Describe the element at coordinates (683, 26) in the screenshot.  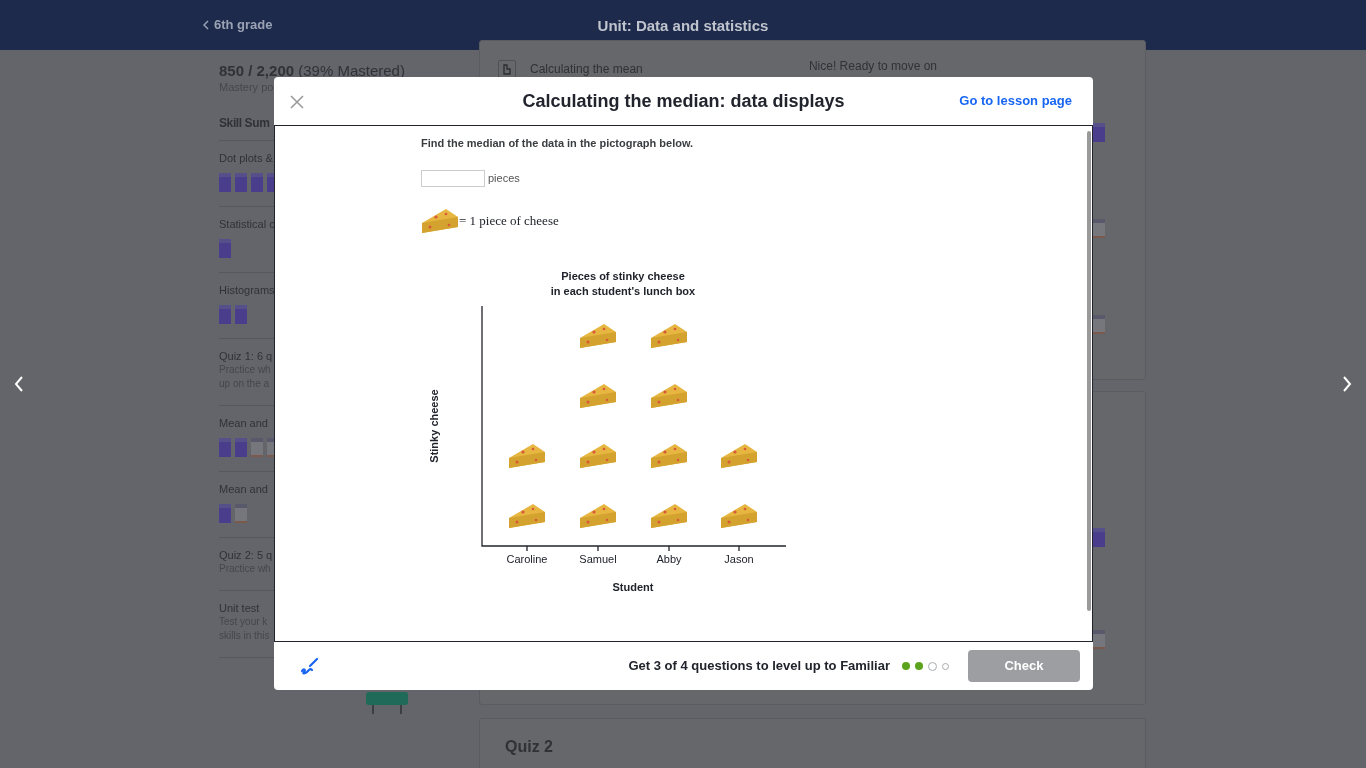
I see `unit-title: Unit: Data and statistics` at that location.